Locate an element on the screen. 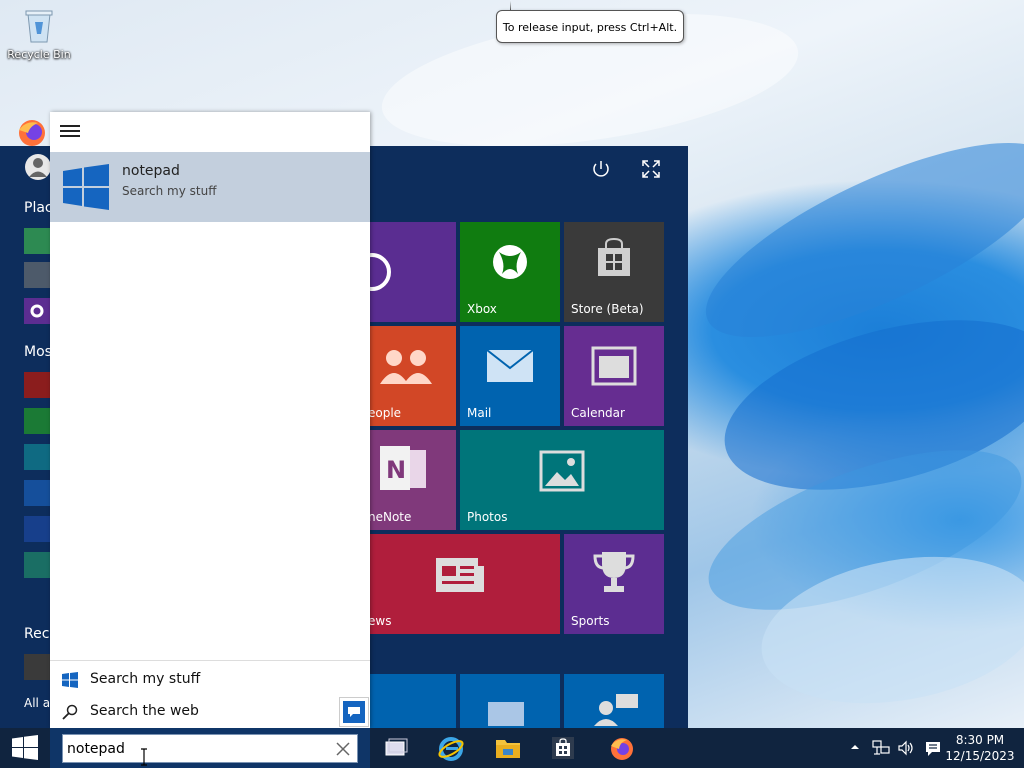 The image size is (1024, 769). file-explorer-button is located at coordinates (507, 748).